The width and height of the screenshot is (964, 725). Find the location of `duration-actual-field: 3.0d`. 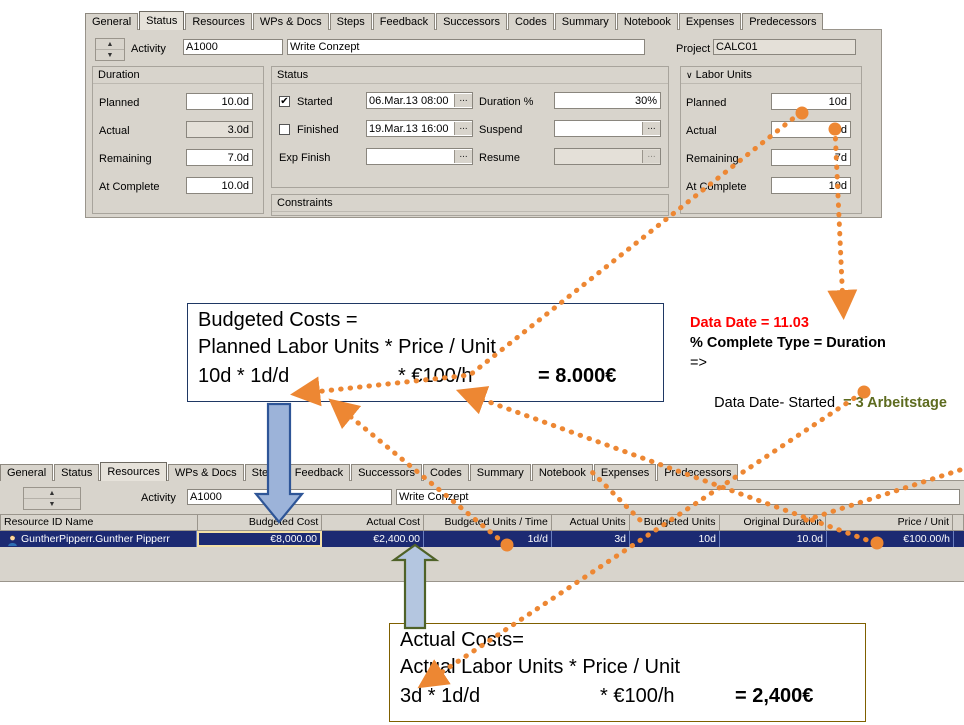

duration-actual-field: 3.0d is located at coordinates (219, 129).